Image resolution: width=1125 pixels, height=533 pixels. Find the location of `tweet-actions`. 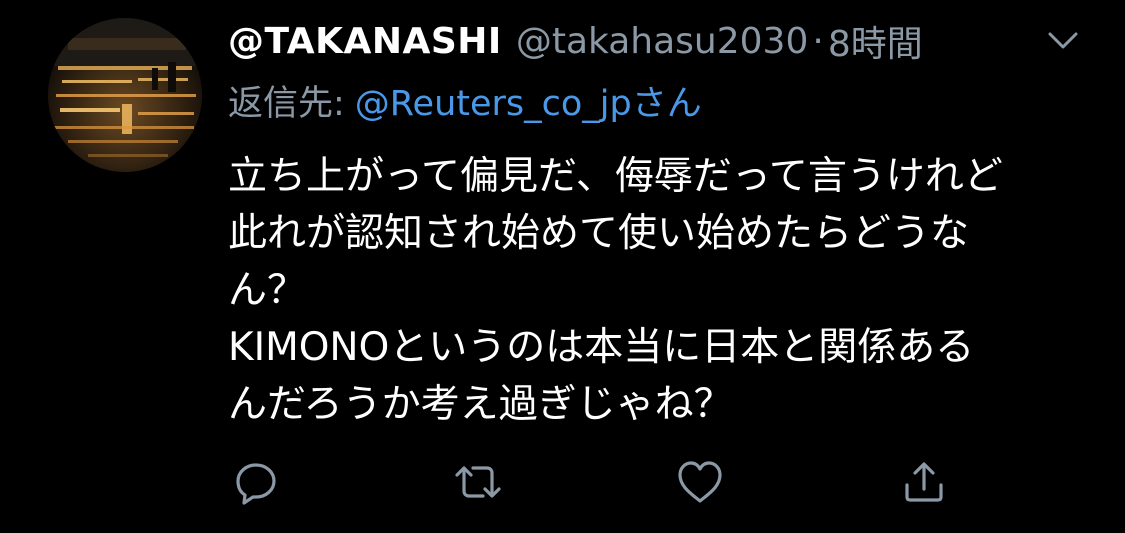

tweet-actions is located at coordinates (562, 482).